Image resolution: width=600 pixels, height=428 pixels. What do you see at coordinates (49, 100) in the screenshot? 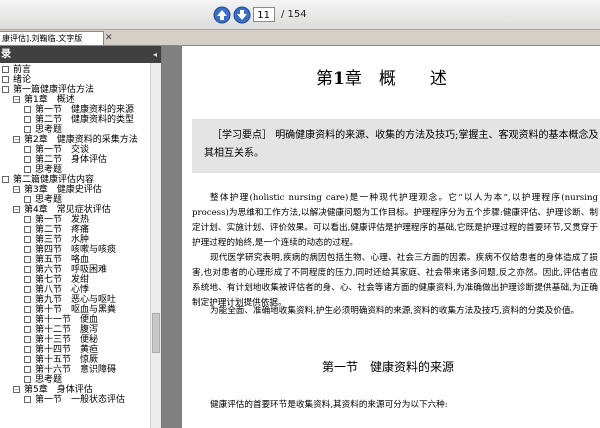
I see `bookmark-label: 第1章 概述` at bounding box center [49, 100].